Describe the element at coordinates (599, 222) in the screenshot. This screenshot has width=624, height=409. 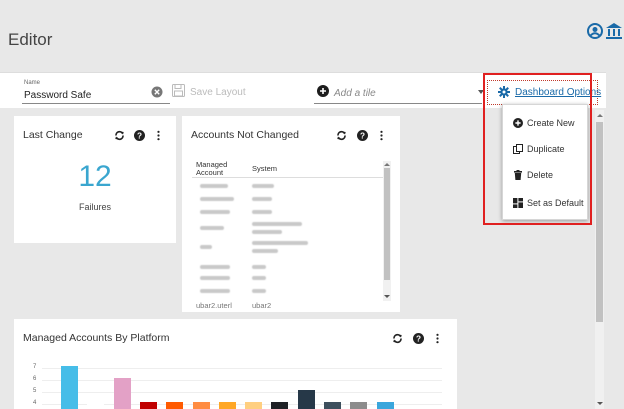
I see `page-scrollbar-thumb` at that location.